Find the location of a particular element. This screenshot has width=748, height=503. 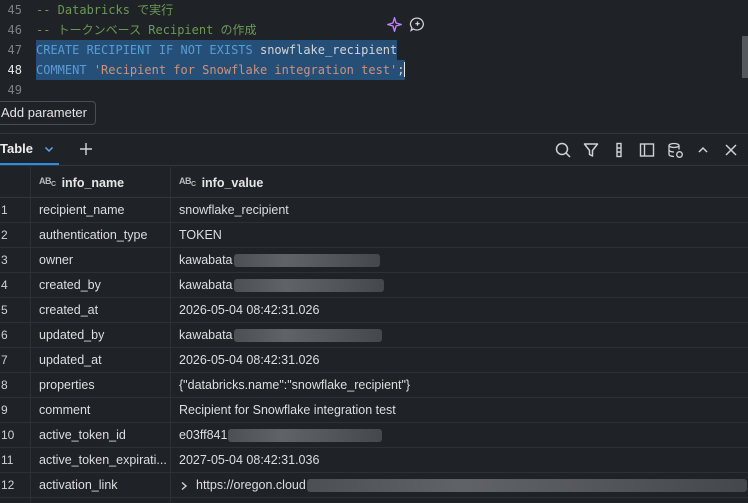

editor-scrollbar is located at coordinates (745, 57).